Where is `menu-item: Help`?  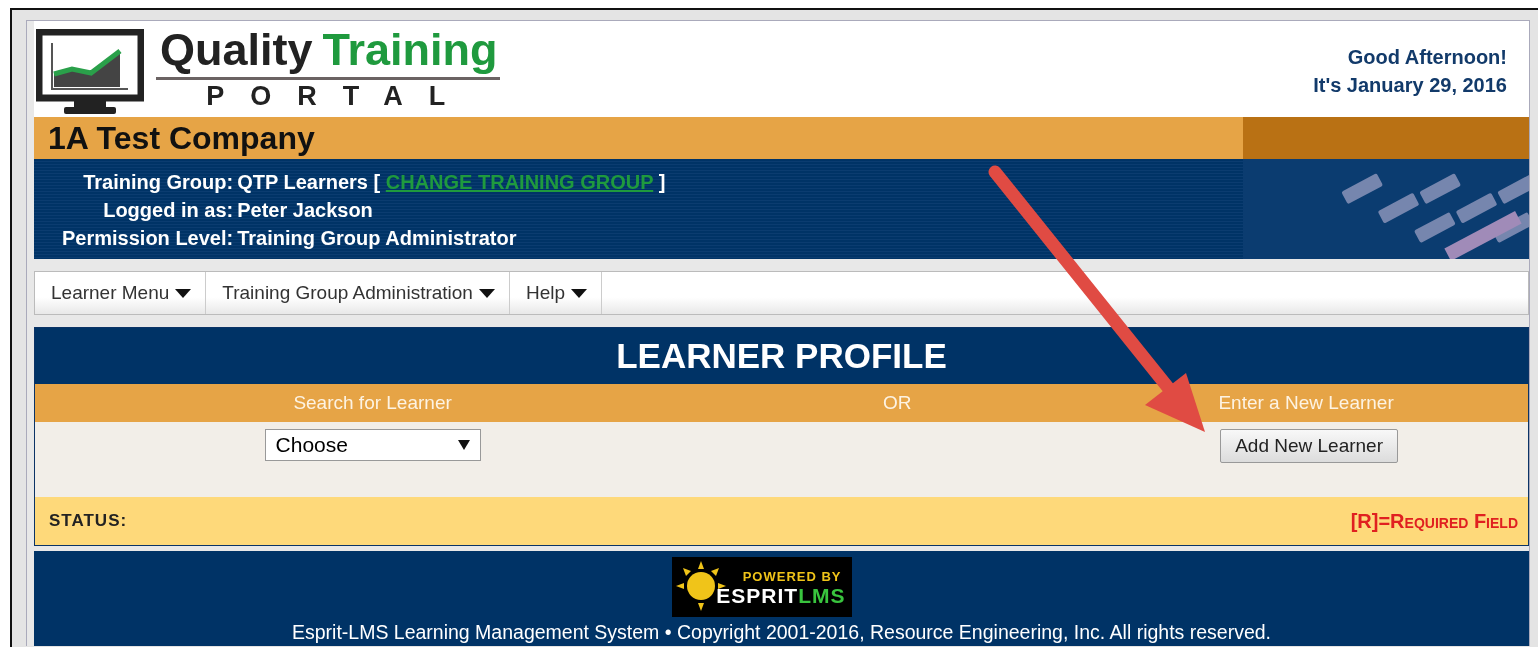
menu-item: Help is located at coordinates (555, 293).